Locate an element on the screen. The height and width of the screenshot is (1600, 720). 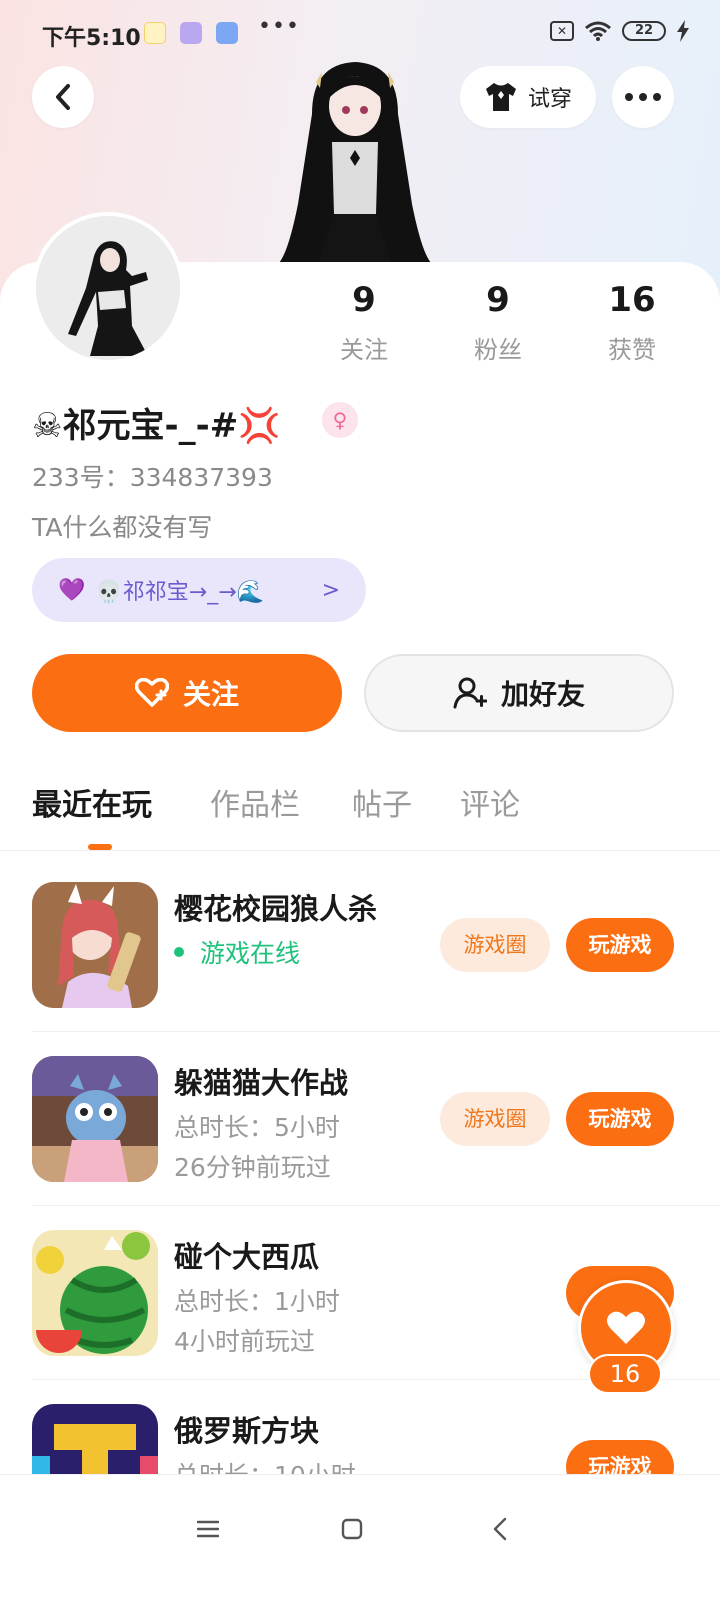
back-button is located at coordinates (63, 97).